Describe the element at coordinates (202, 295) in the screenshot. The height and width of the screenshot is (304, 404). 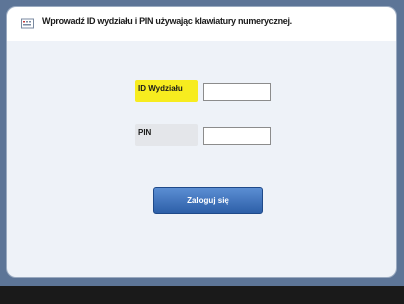
I see `bottom-bar` at that location.